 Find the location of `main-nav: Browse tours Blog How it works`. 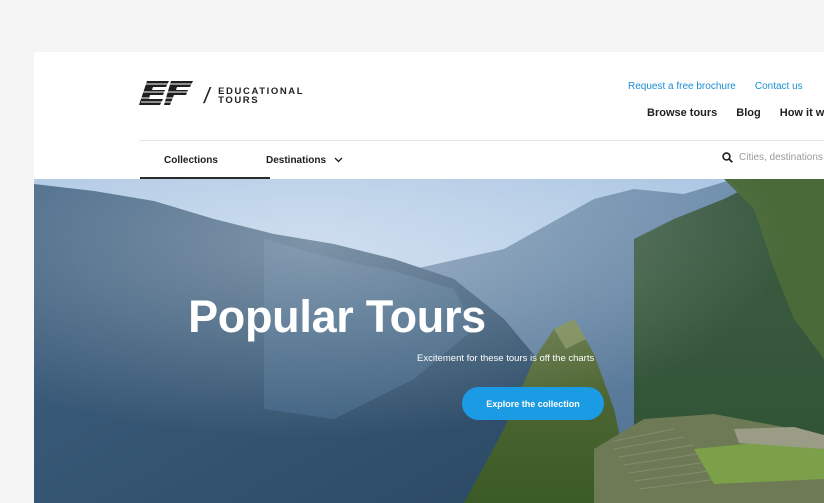

main-nav: Browse tours Blog How it works is located at coordinates (735, 113).